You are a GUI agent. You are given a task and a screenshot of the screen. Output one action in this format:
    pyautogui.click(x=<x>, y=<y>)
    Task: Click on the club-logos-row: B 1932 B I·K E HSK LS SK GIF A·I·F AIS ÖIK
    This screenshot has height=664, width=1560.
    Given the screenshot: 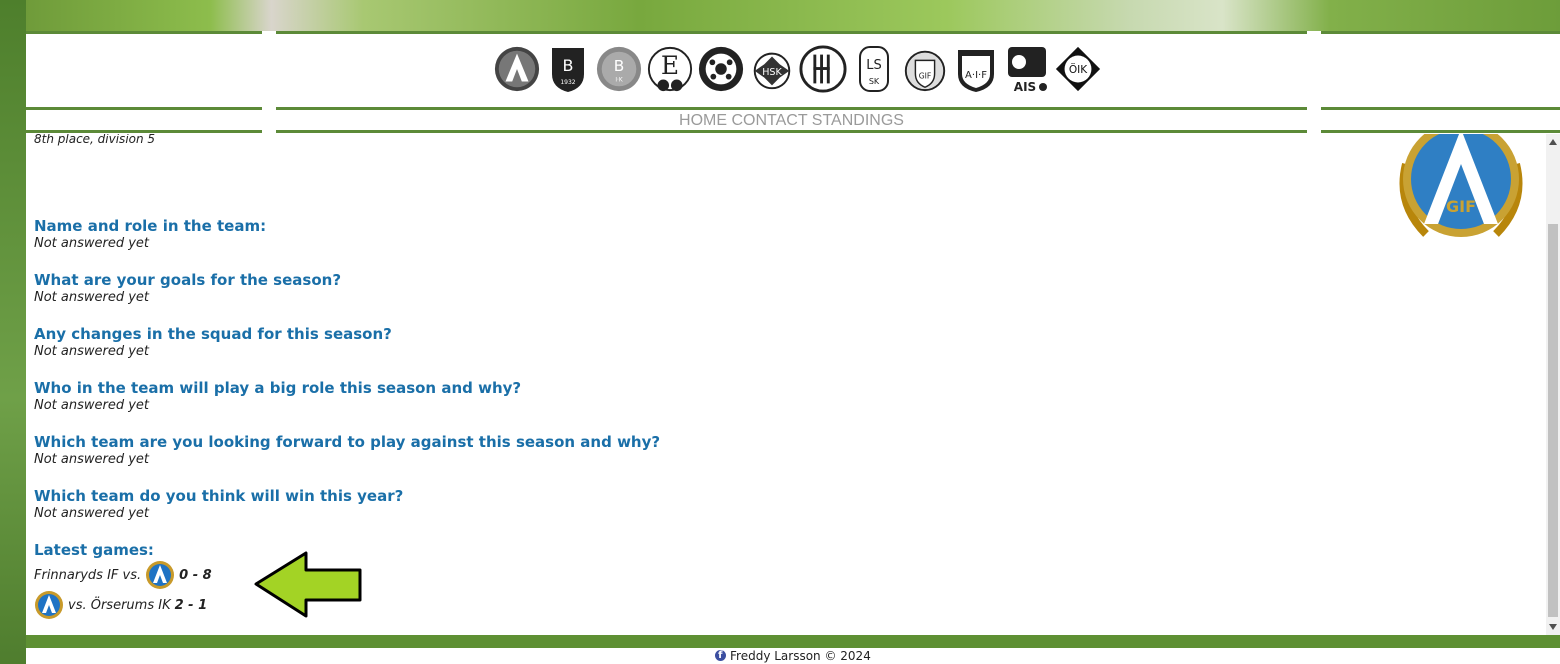 What is the action you would take?
    pyautogui.click(x=797, y=69)
    